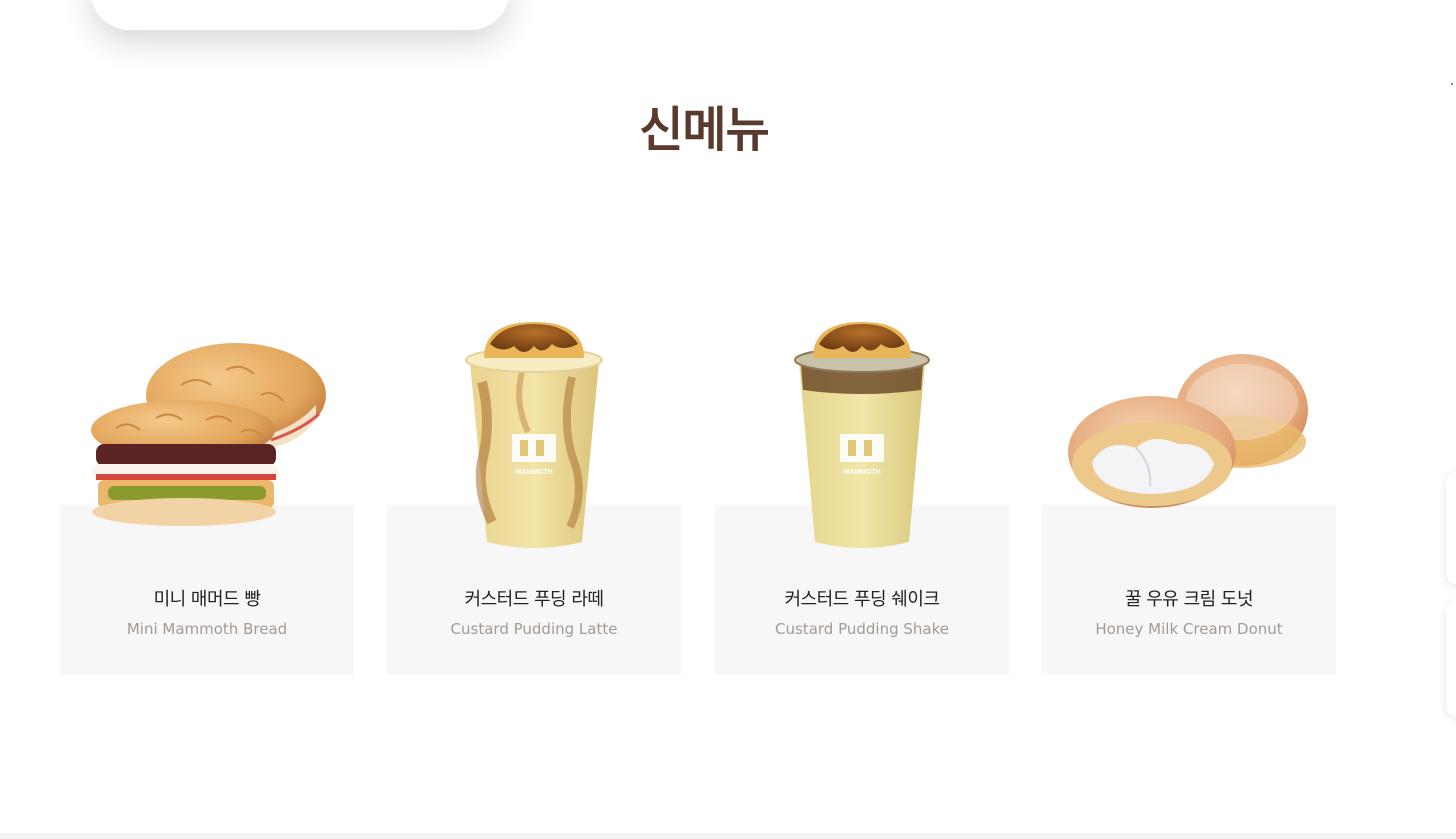 The height and width of the screenshot is (839, 1456). What do you see at coordinates (207, 599) in the screenshot?
I see `product-name-ko: 미니 매머드 빵` at bounding box center [207, 599].